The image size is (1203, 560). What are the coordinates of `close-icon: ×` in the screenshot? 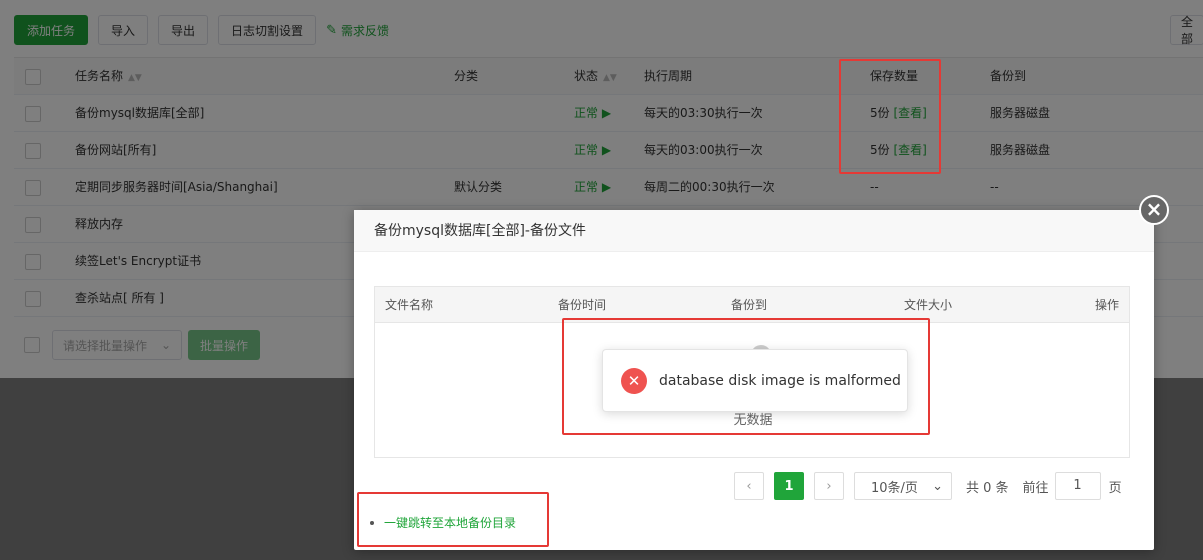 It's located at (1154, 210).